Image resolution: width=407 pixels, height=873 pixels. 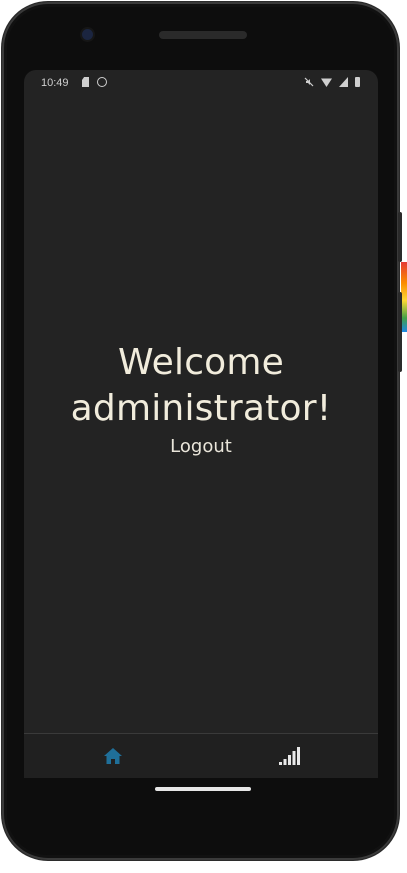 What do you see at coordinates (400, 237) in the screenshot?
I see `power-button` at bounding box center [400, 237].